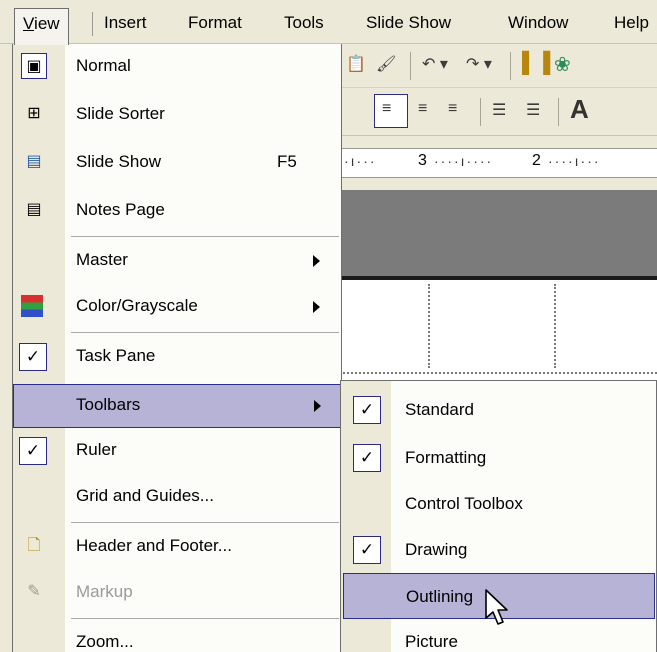 This screenshot has height=652, width=657. Describe the element at coordinates (422, 109) in the screenshot. I see `align-center-icon: ≡` at that location.